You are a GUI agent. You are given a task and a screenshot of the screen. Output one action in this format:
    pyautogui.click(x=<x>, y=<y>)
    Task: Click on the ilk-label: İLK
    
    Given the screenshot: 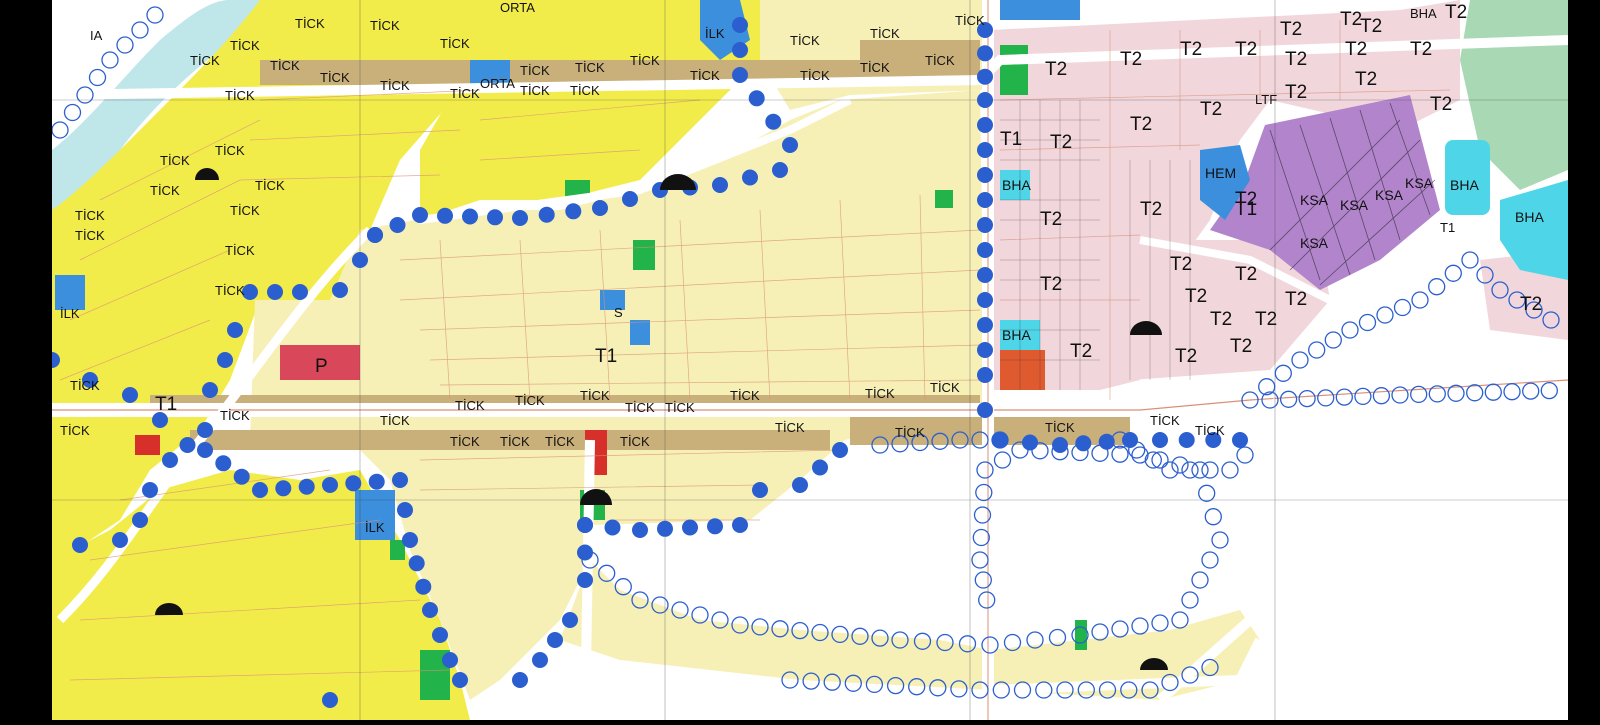 What is the action you would take?
    pyautogui.click(x=715, y=33)
    